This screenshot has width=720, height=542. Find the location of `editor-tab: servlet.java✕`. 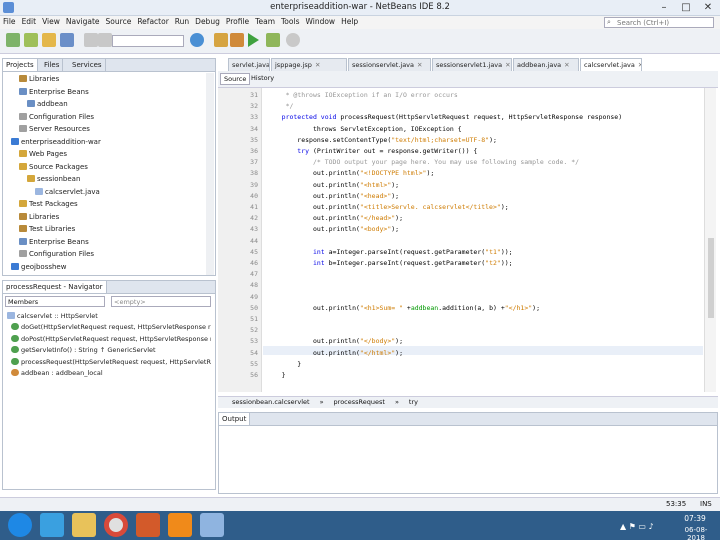

editor-tab: servlet.java✕ is located at coordinates (249, 64).